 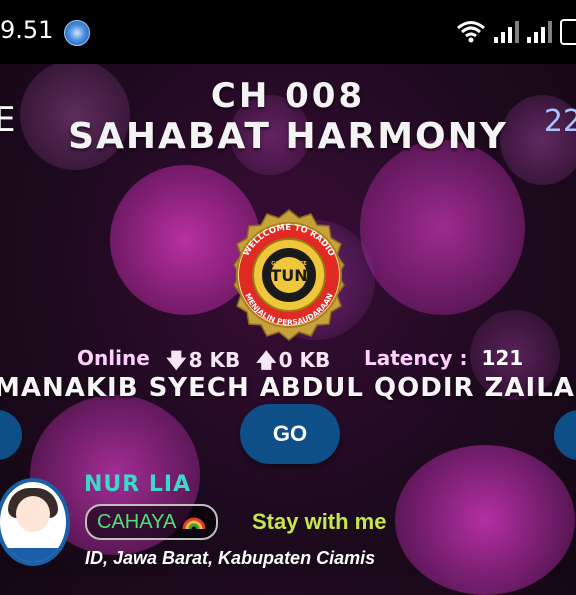 I want to click on station-name: SAHABAT HARMONY, so click(x=288, y=136).